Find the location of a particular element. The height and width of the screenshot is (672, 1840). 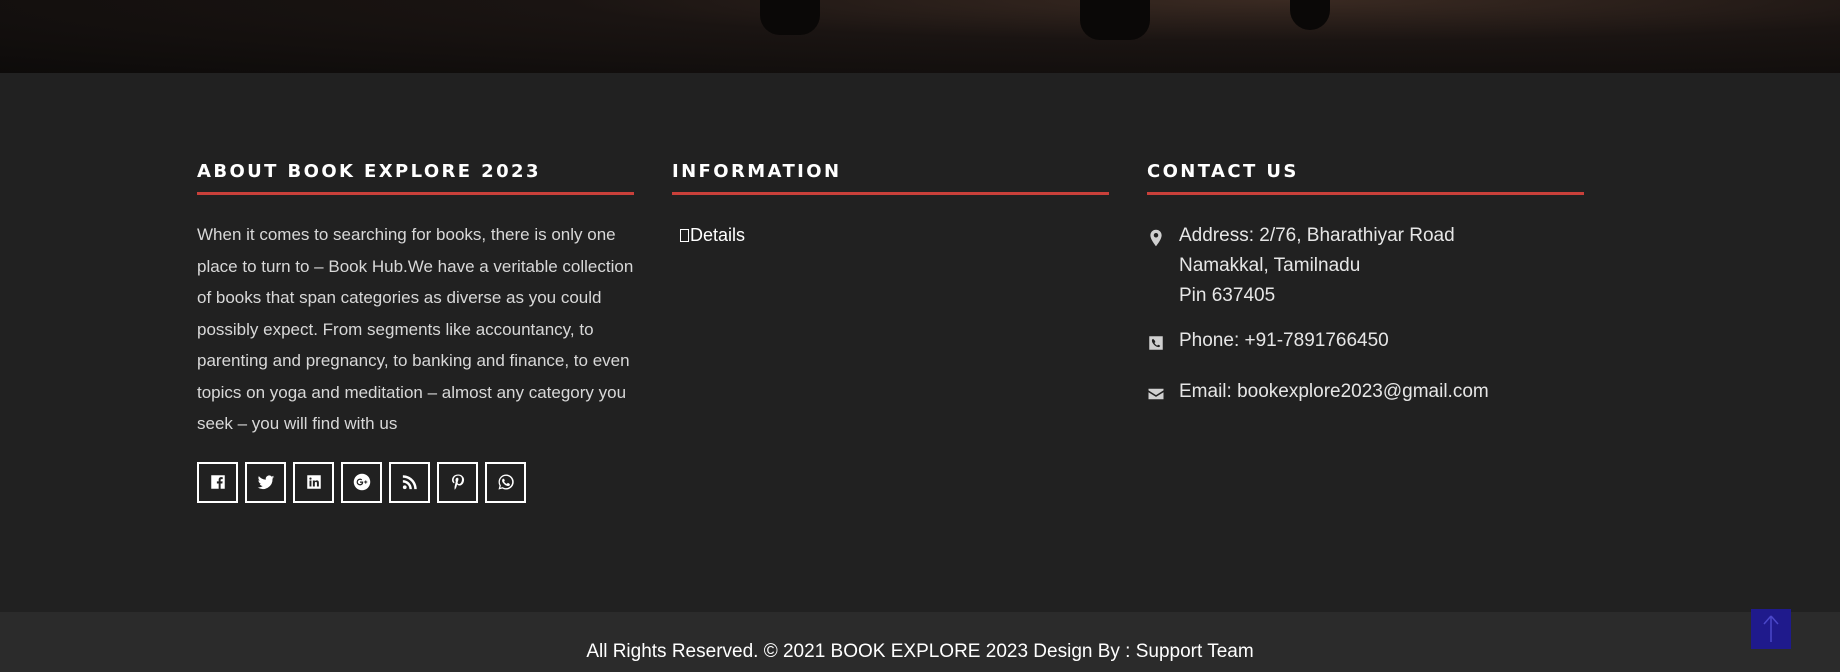

twitter-icon is located at coordinates (265, 482).